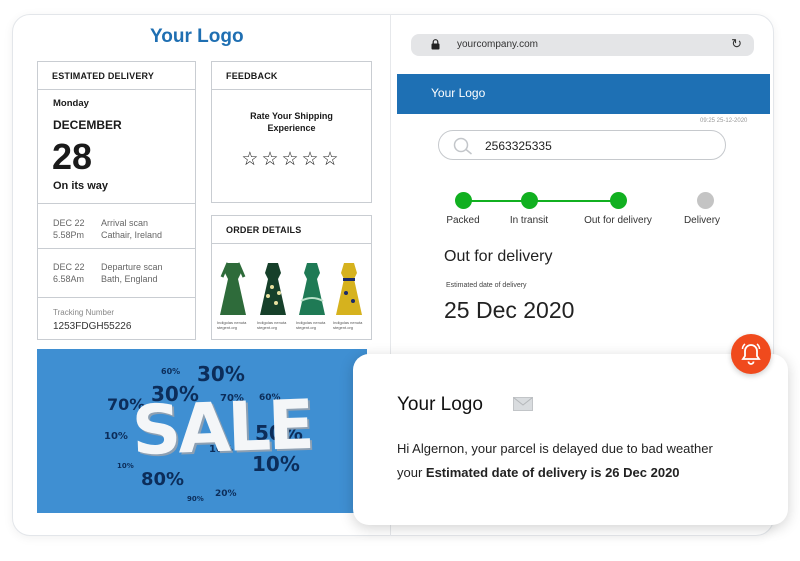  Describe the element at coordinates (221, 374) in the screenshot. I see `percent-label: 30%` at that location.